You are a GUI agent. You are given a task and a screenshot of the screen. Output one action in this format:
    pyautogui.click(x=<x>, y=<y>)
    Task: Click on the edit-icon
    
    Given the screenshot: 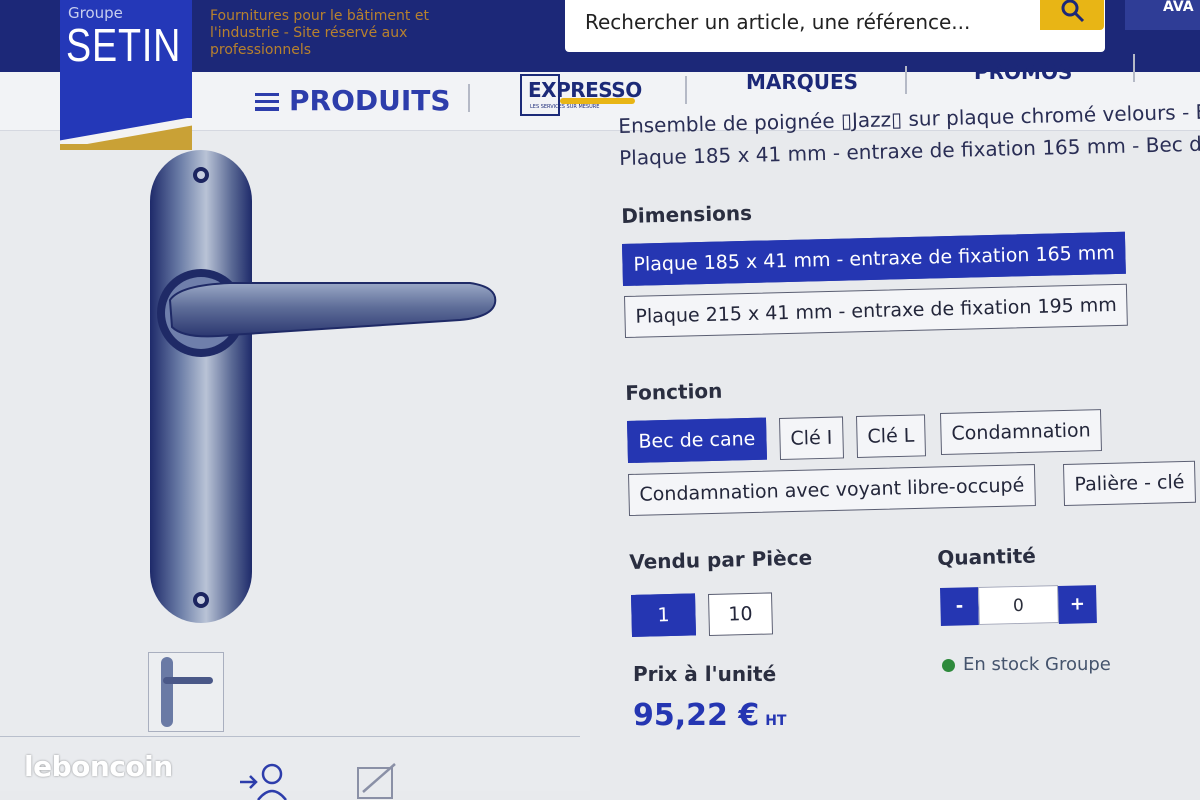 What is the action you would take?
    pyautogui.click(x=377, y=780)
    